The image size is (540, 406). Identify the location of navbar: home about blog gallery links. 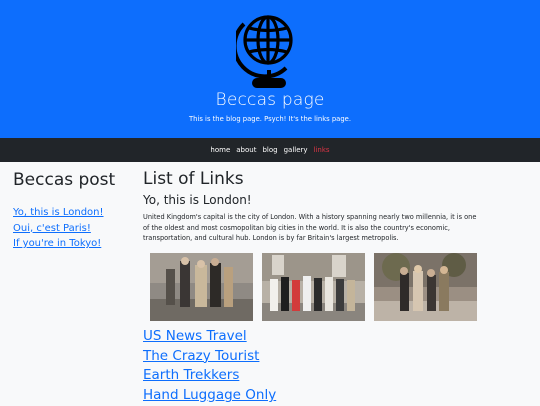
(270, 150).